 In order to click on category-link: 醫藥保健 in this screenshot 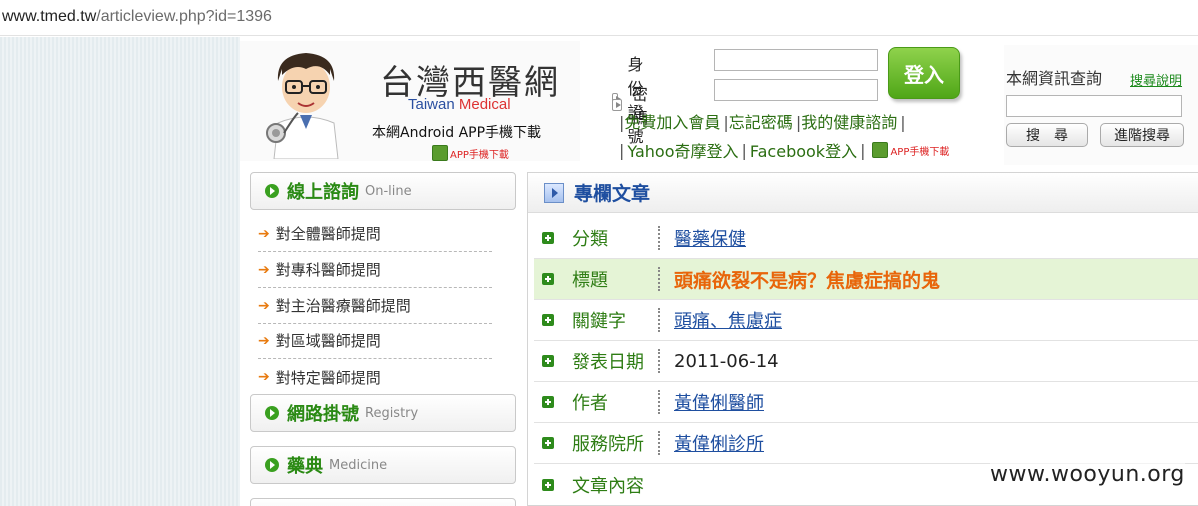, I will do `click(710, 238)`.